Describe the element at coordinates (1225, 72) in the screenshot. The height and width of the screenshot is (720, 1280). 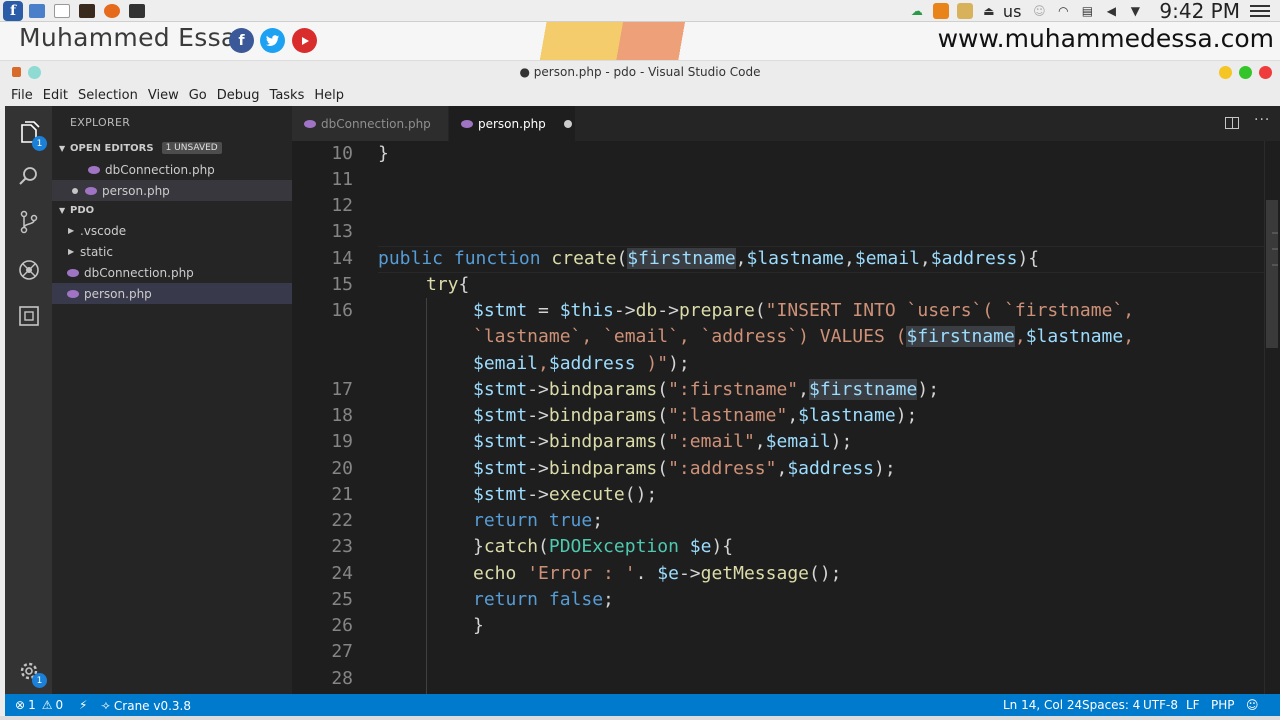
I see `minimize-button` at that location.